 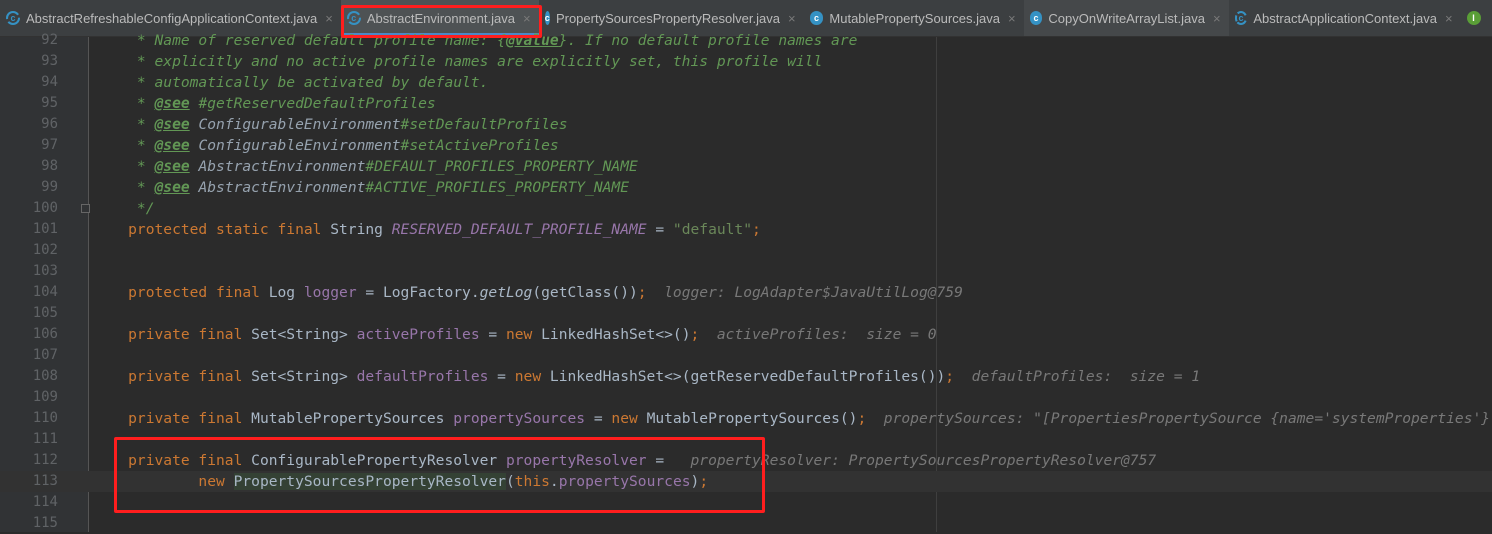 I want to click on code-token: Set<String>, so click(x=304, y=334).